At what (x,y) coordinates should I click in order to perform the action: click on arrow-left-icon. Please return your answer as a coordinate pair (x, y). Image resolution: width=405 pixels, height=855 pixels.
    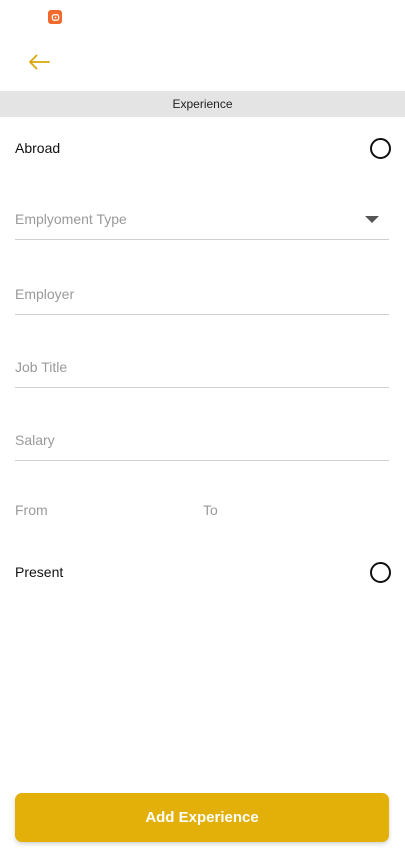
    Looking at the image, I should click on (39, 62).